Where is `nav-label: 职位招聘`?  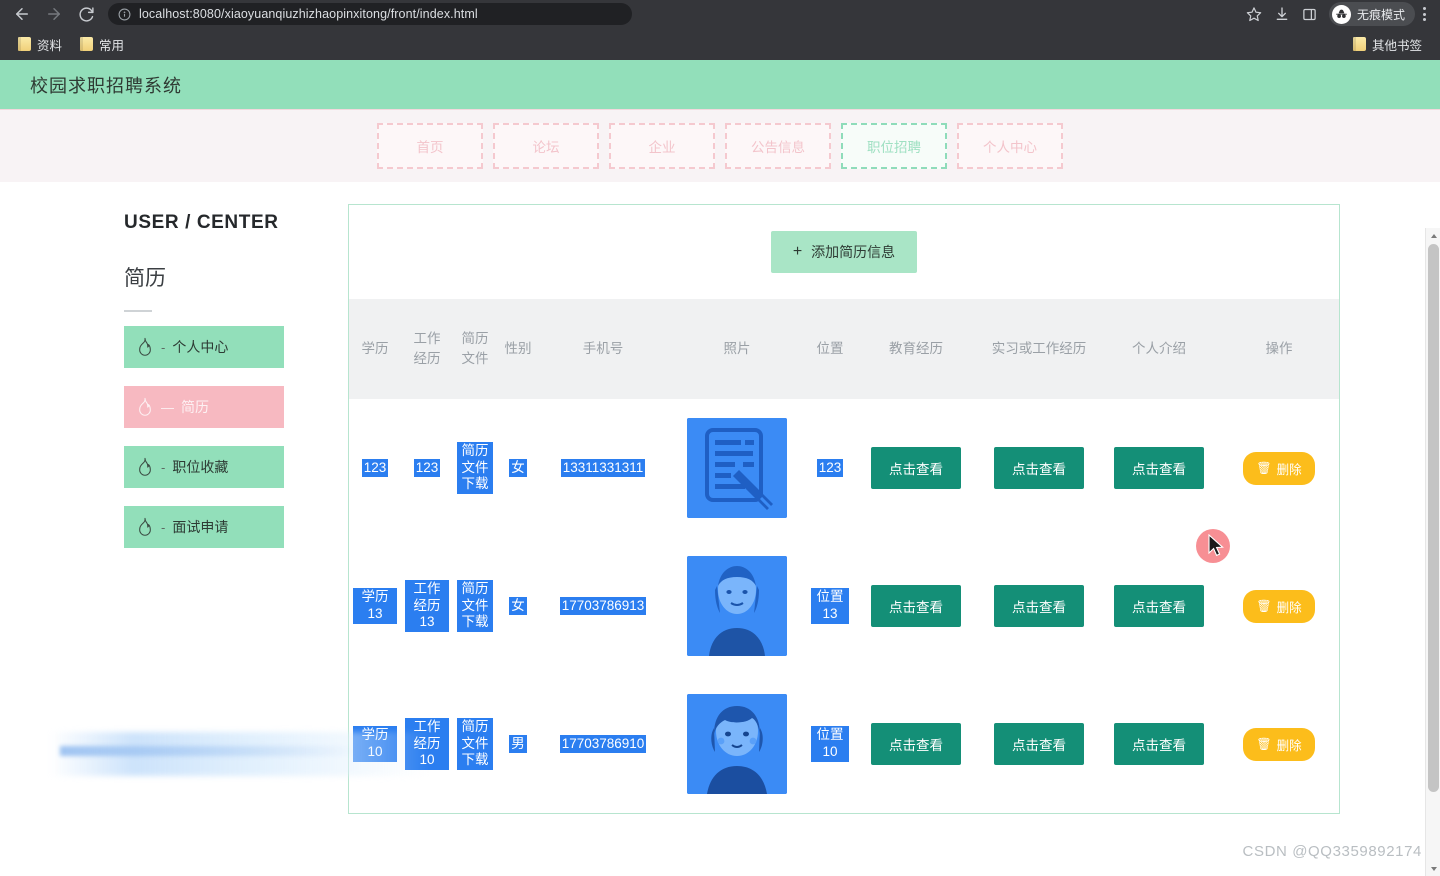
nav-label: 职位招聘 is located at coordinates (894, 147).